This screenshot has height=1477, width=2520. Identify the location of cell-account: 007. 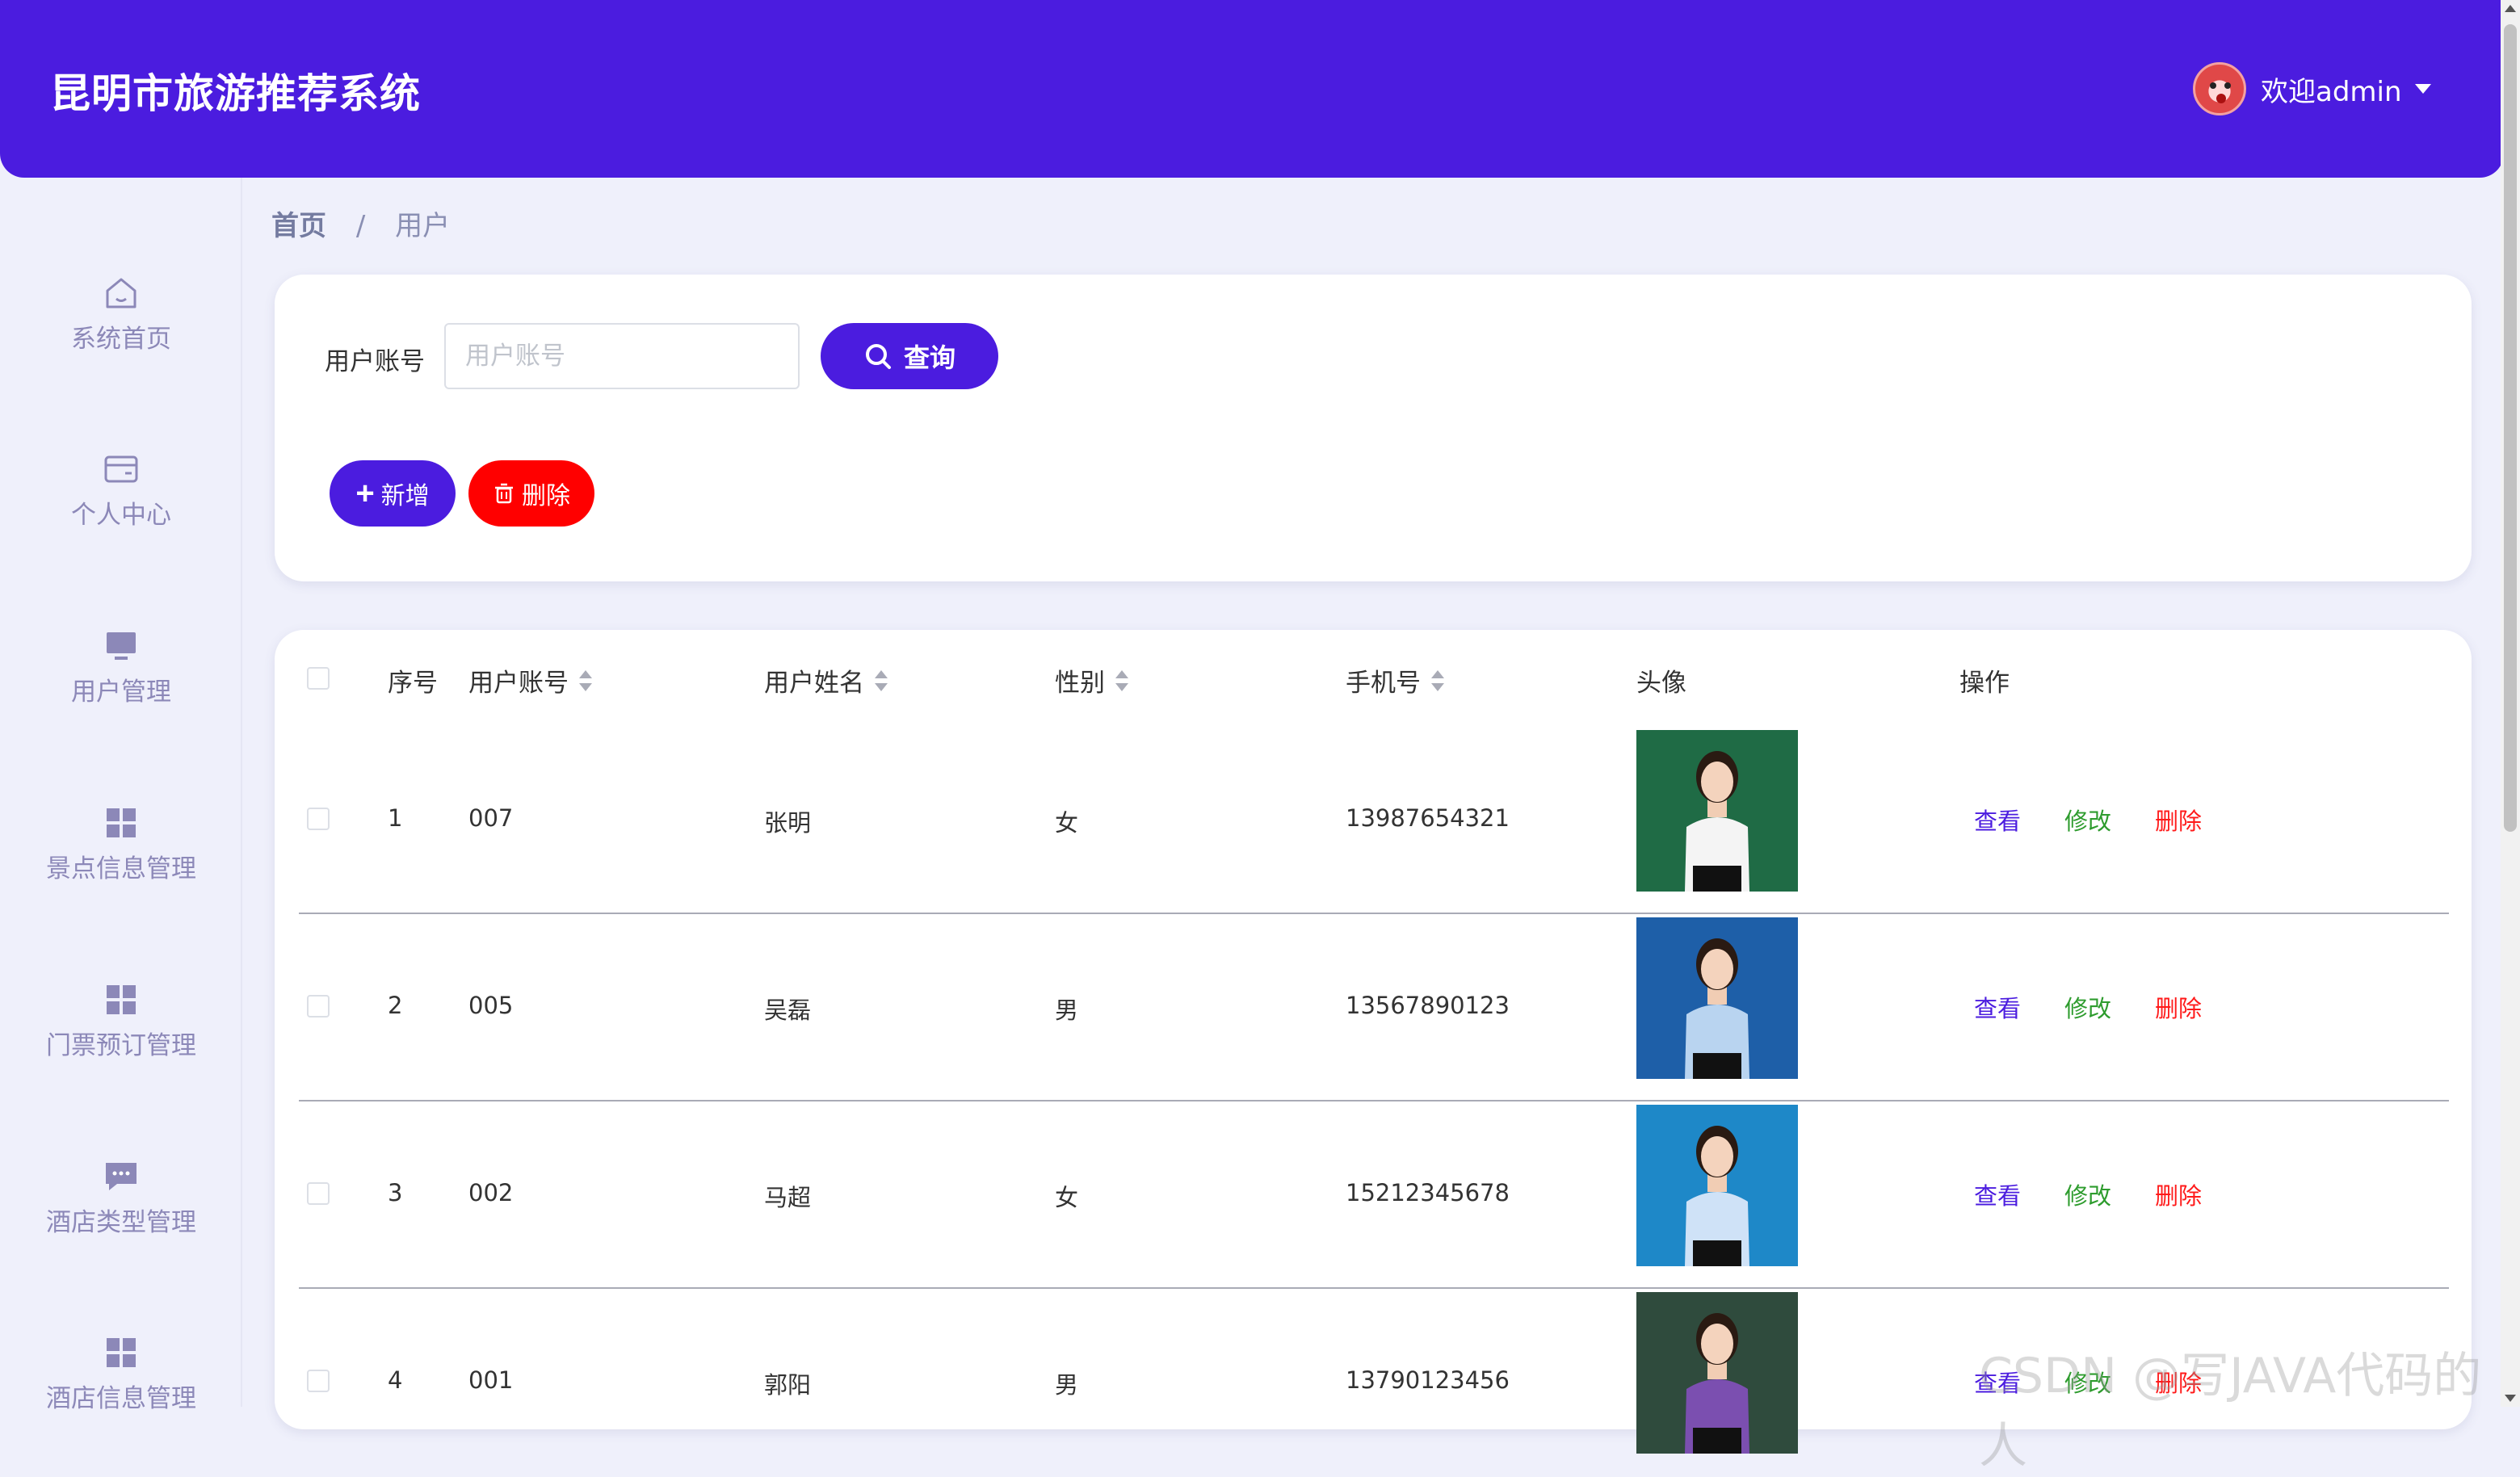
(491, 818).